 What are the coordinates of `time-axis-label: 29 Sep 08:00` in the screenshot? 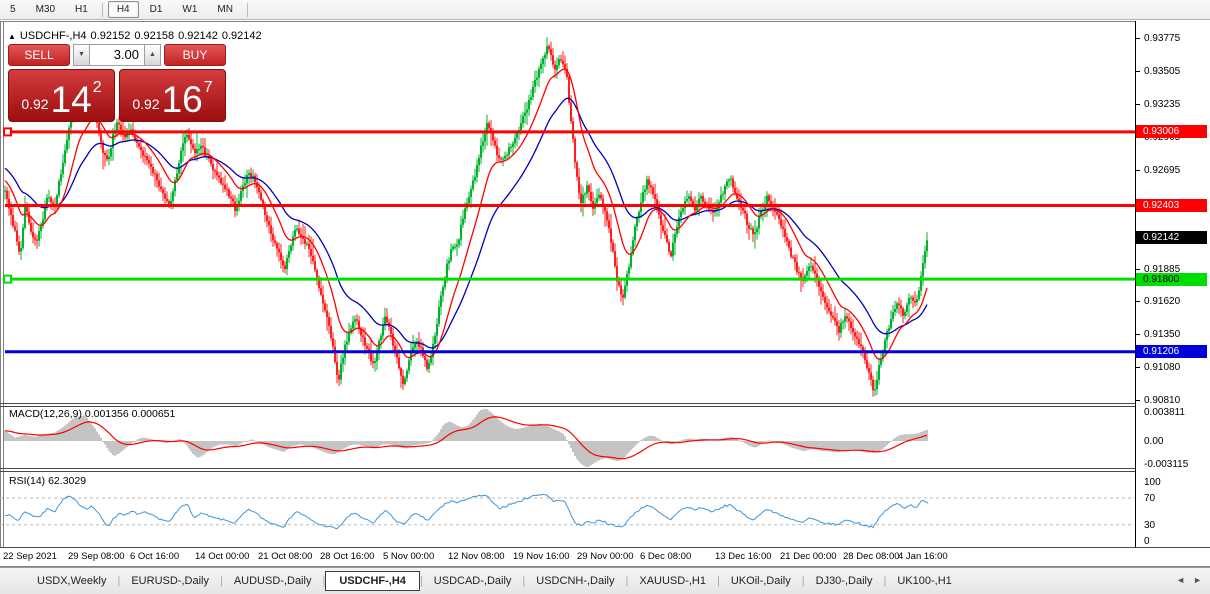 It's located at (96, 556).